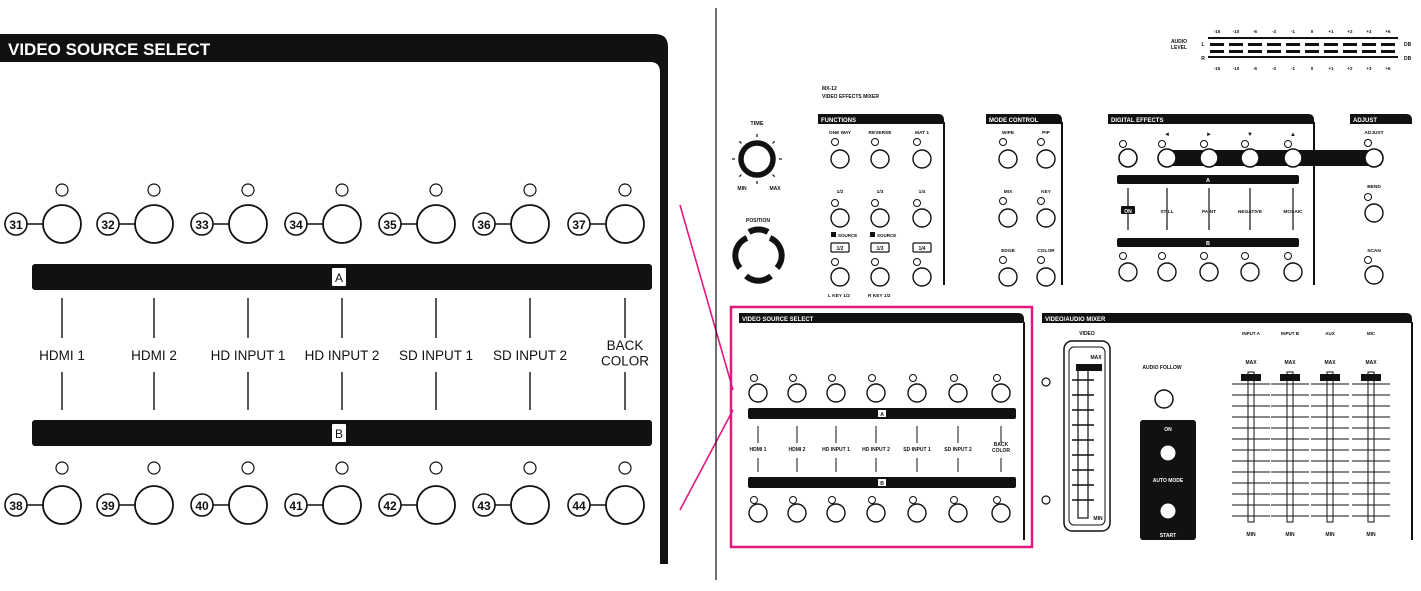 This screenshot has width=1421, height=591. Describe the element at coordinates (850, 97) in the screenshot. I see `model-sub-label: VIDEO EFFECTS MIXER` at that location.